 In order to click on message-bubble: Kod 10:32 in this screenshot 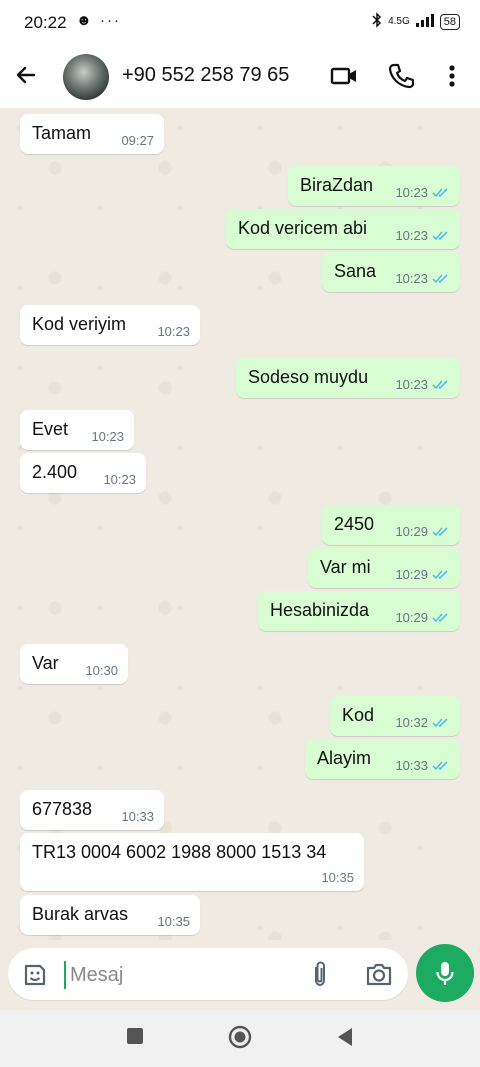, I will do `click(395, 716)`.